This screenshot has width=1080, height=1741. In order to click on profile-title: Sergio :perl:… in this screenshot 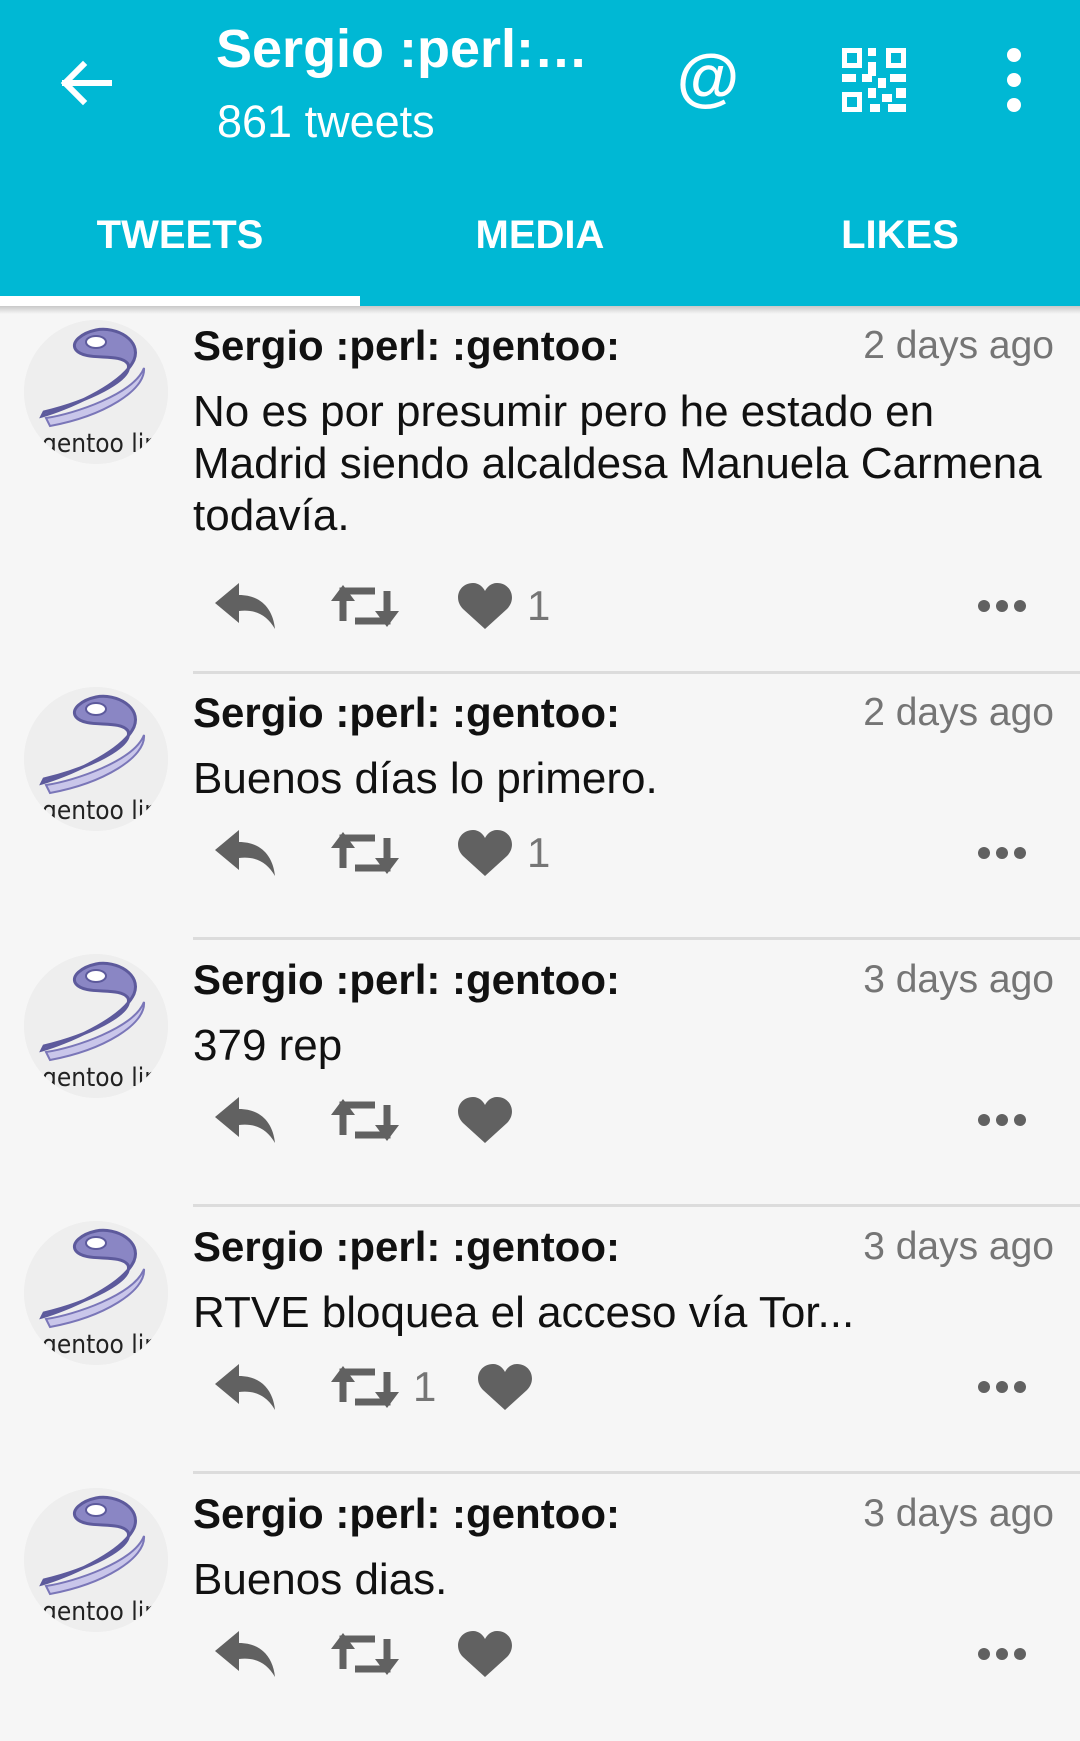, I will do `click(402, 49)`.